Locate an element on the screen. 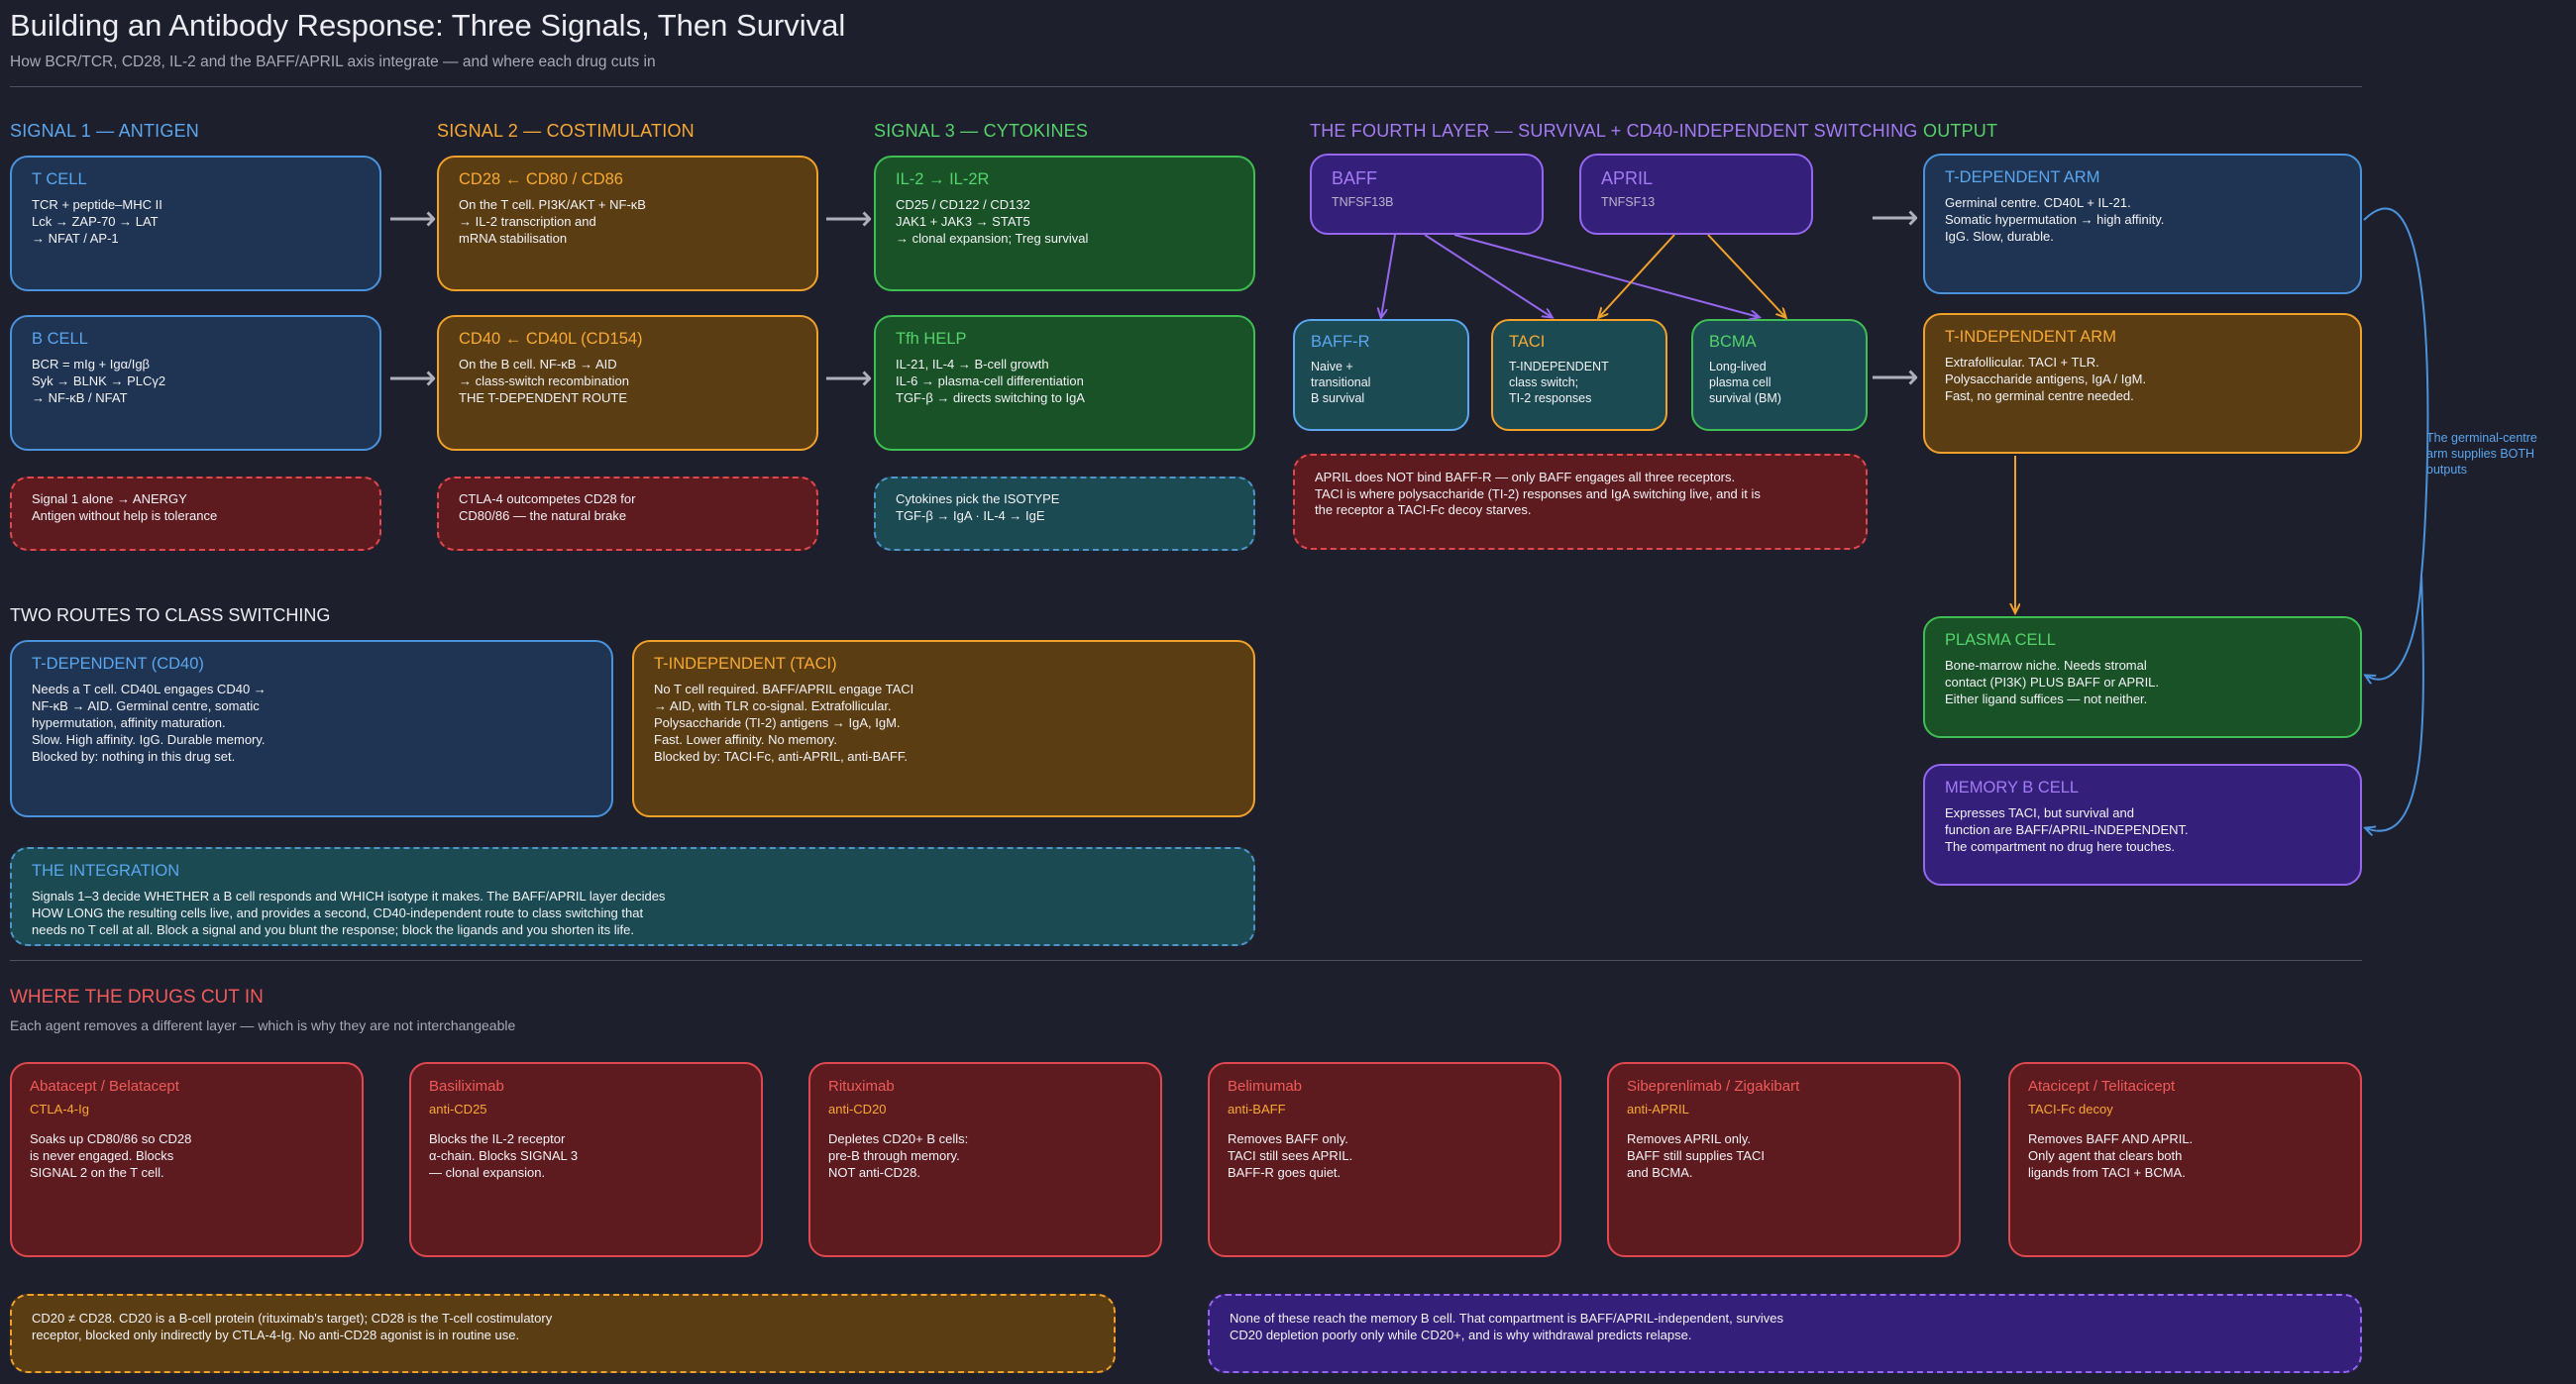 This screenshot has height=1384, width=2576. april-to-bcma-arrow is located at coordinates (1746, 275).